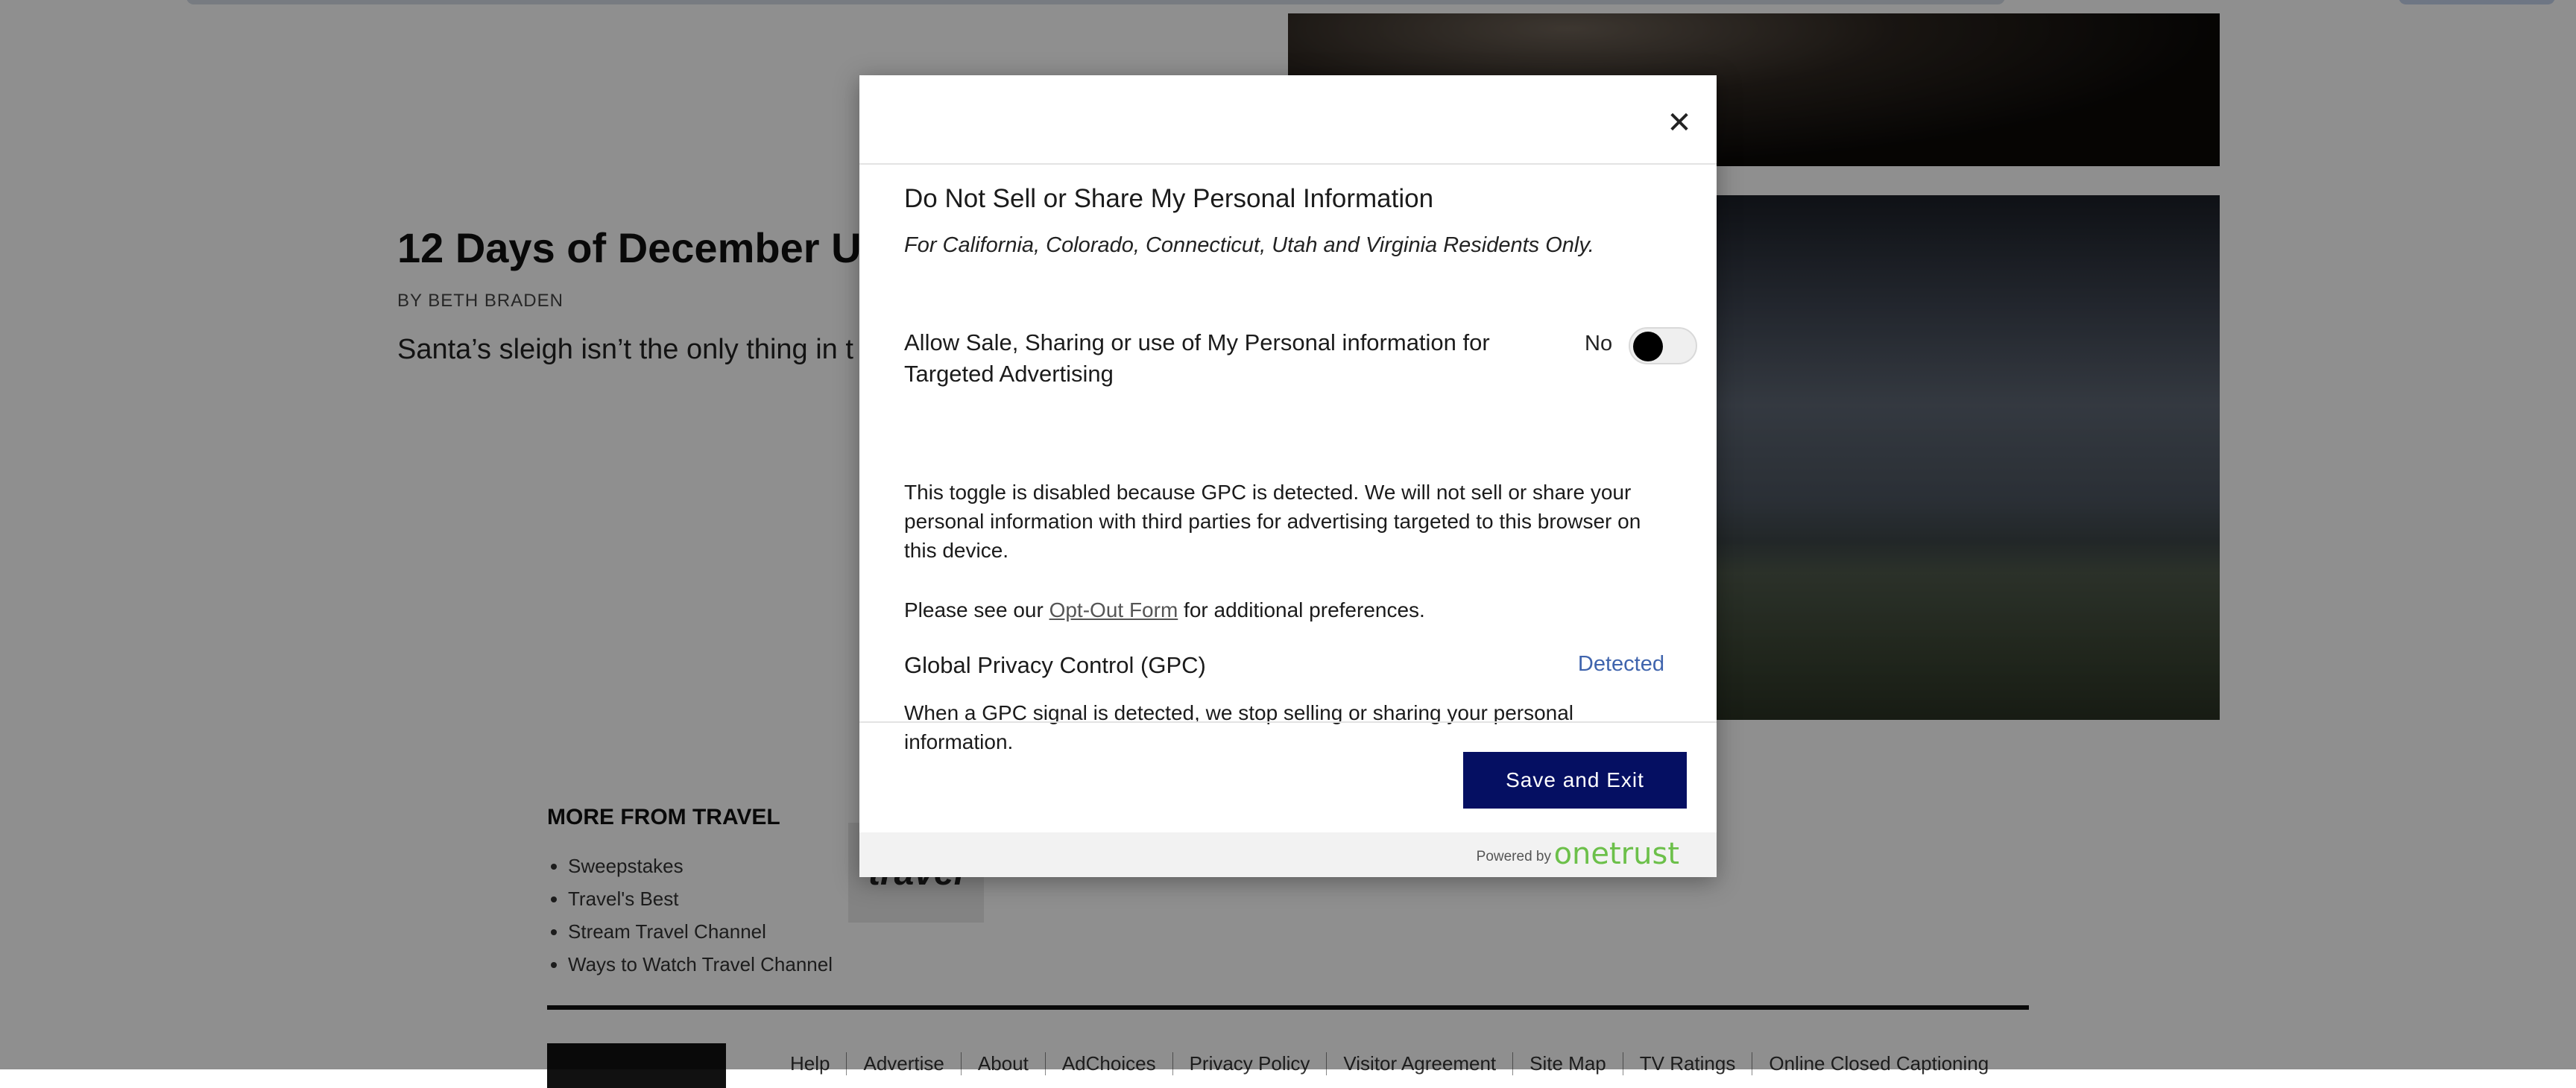 This screenshot has height=1088, width=2576. I want to click on powered-by-bar: Powered by onetrust, so click(1288, 854).